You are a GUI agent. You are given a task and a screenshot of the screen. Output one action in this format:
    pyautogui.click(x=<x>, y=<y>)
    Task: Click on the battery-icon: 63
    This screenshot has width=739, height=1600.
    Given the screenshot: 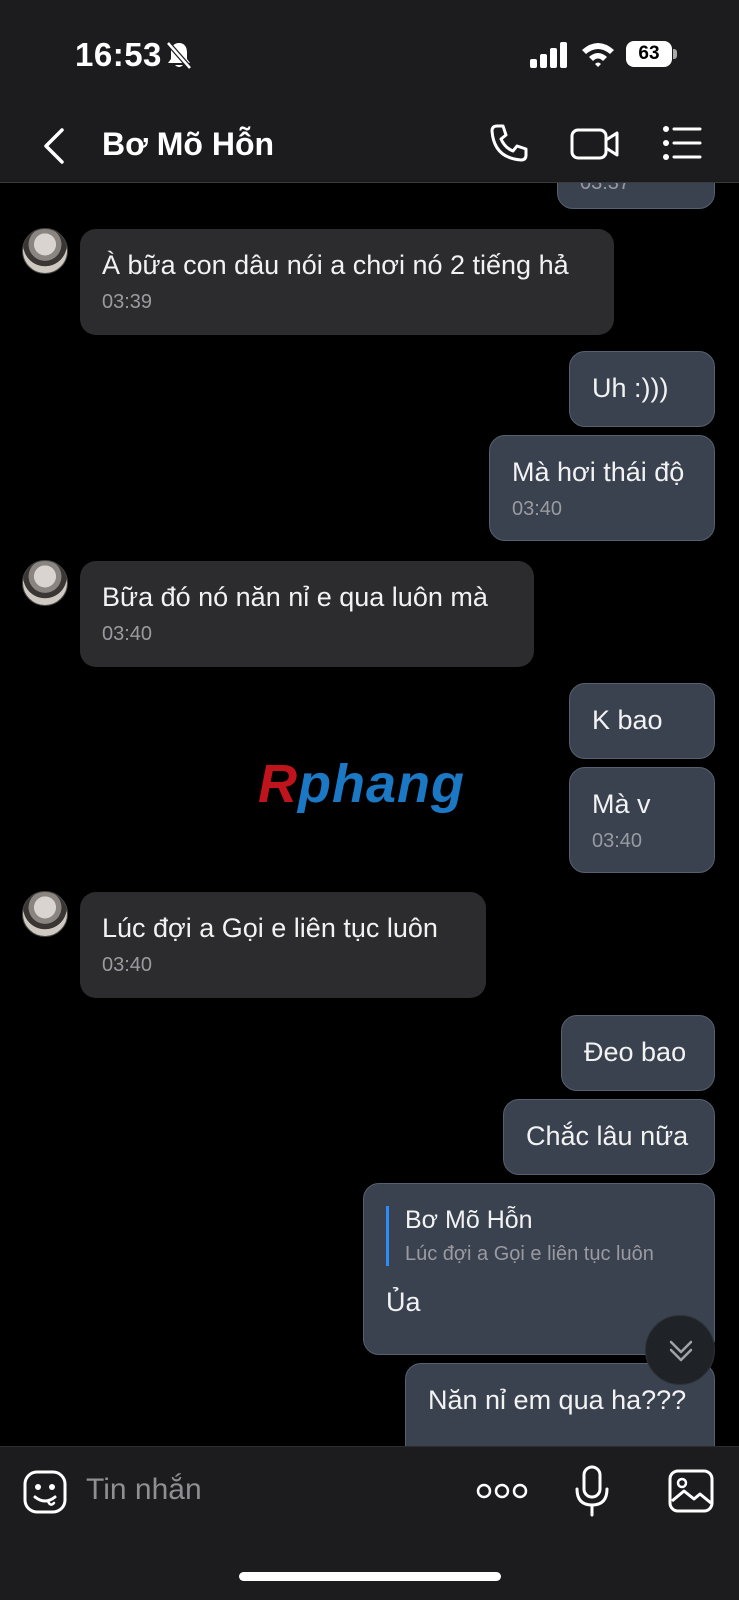 What is the action you would take?
    pyautogui.click(x=651, y=54)
    